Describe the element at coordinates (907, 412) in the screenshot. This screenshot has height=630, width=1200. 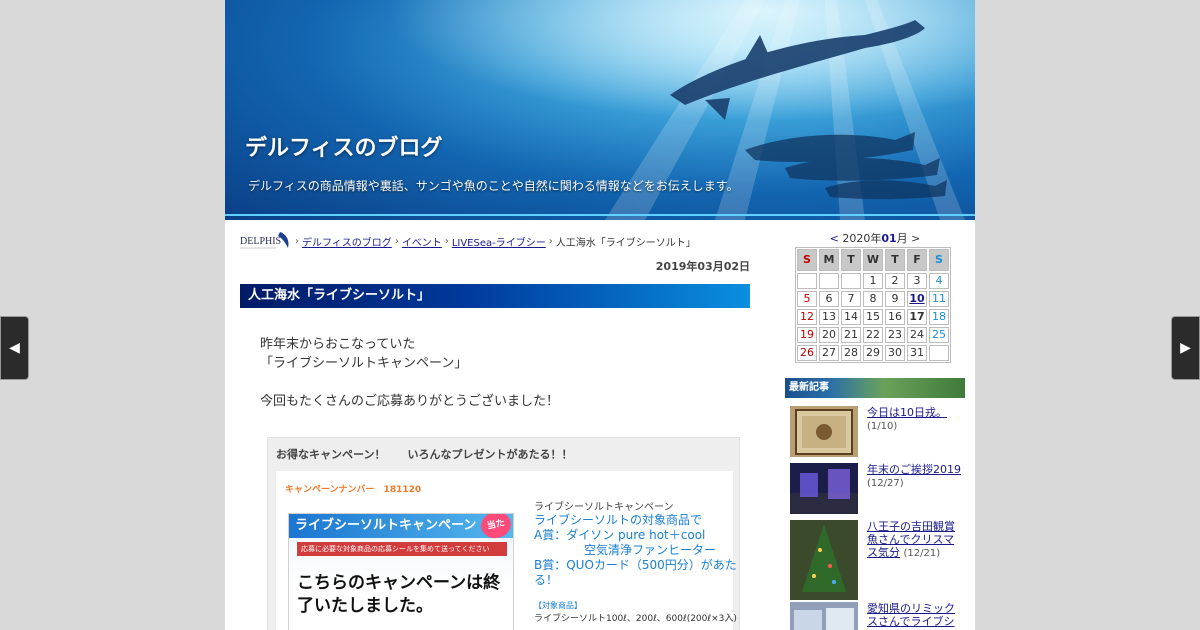
I see `recent-post-link: 今日は10日戎。` at that location.